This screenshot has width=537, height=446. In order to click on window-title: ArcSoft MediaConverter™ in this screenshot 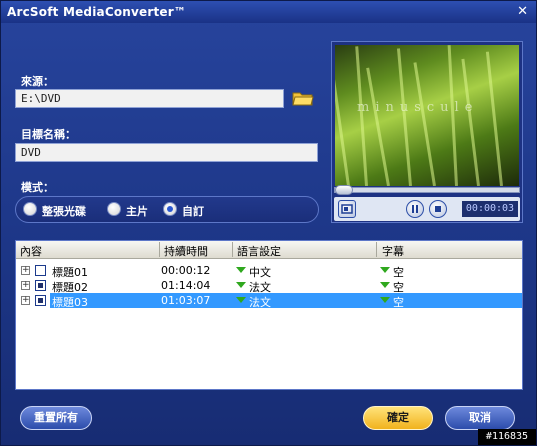, I will do `click(97, 12)`.